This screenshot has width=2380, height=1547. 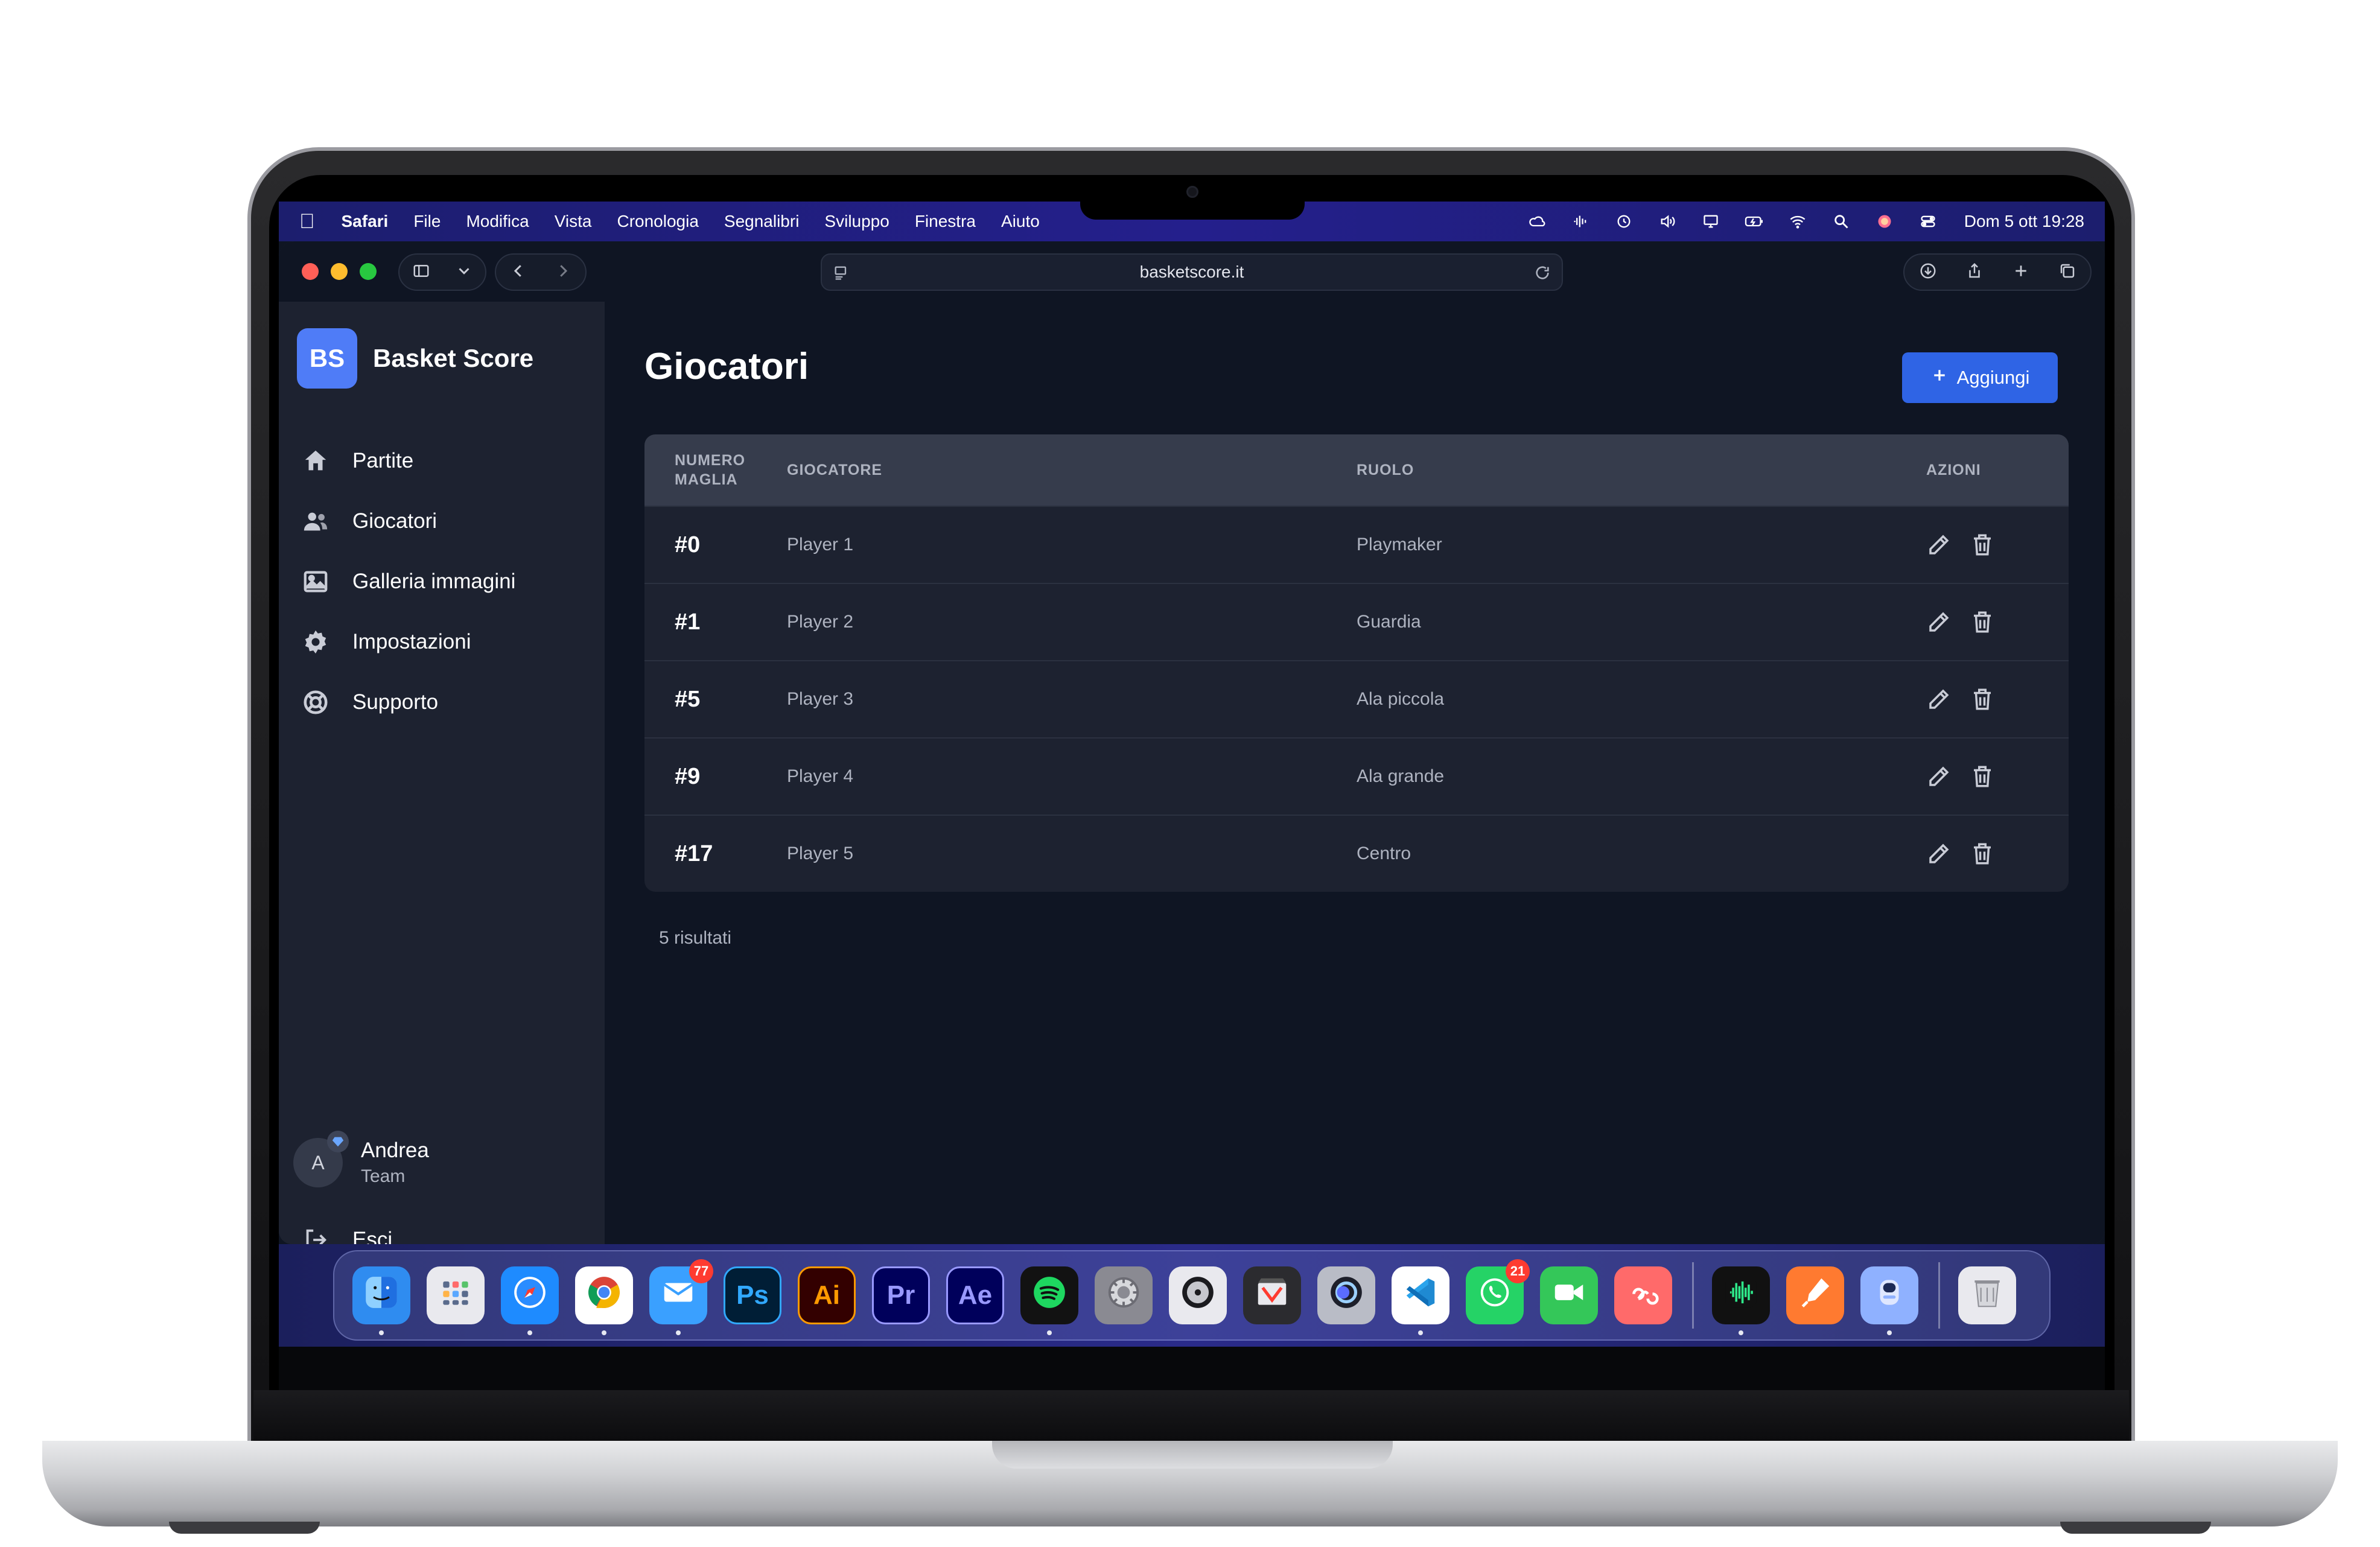 I want to click on user-profile: A Andrea Team, so click(x=361, y=1159).